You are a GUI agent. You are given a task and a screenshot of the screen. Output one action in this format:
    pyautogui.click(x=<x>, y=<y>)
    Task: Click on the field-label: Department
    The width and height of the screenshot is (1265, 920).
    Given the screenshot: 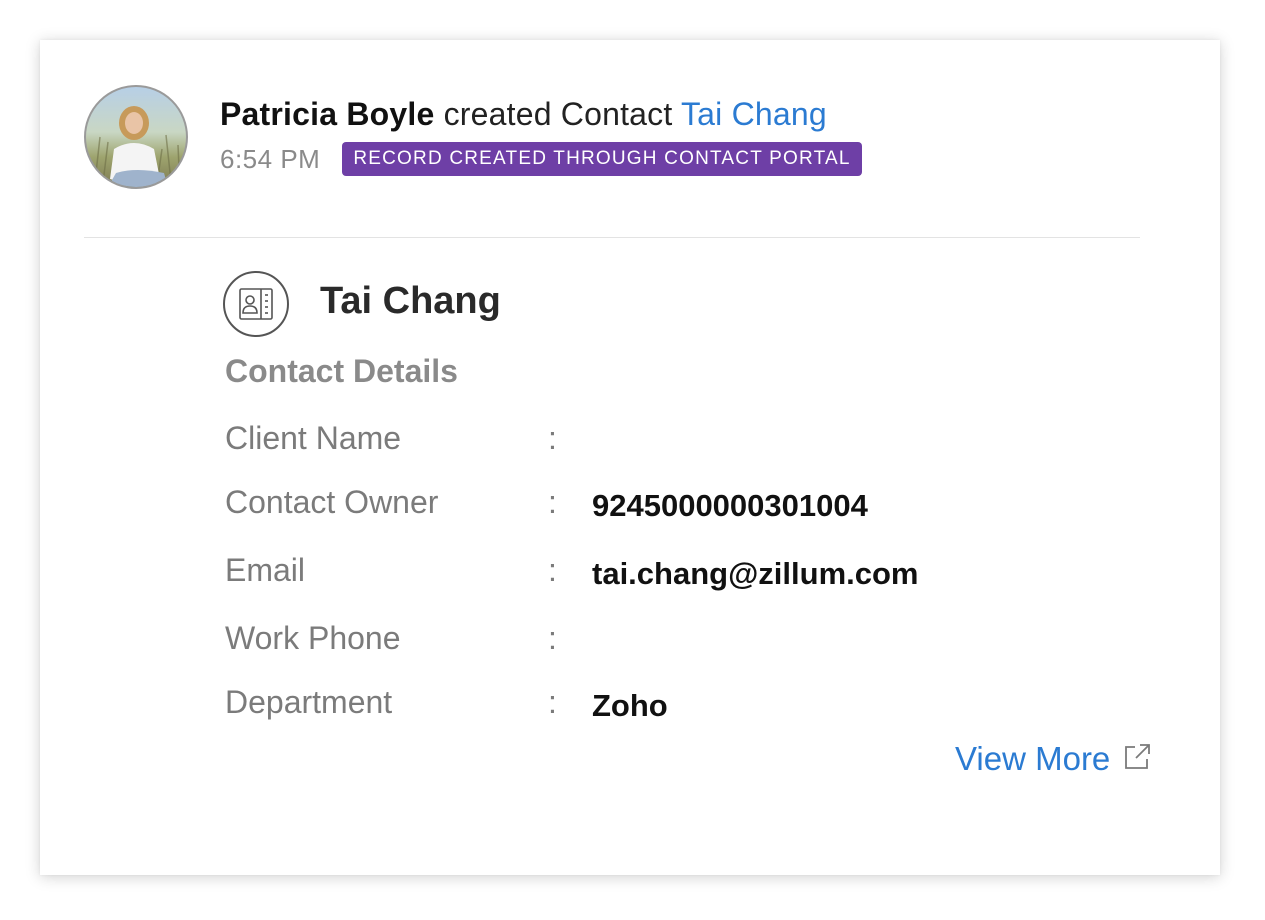 What is the action you would take?
    pyautogui.click(x=309, y=702)
    